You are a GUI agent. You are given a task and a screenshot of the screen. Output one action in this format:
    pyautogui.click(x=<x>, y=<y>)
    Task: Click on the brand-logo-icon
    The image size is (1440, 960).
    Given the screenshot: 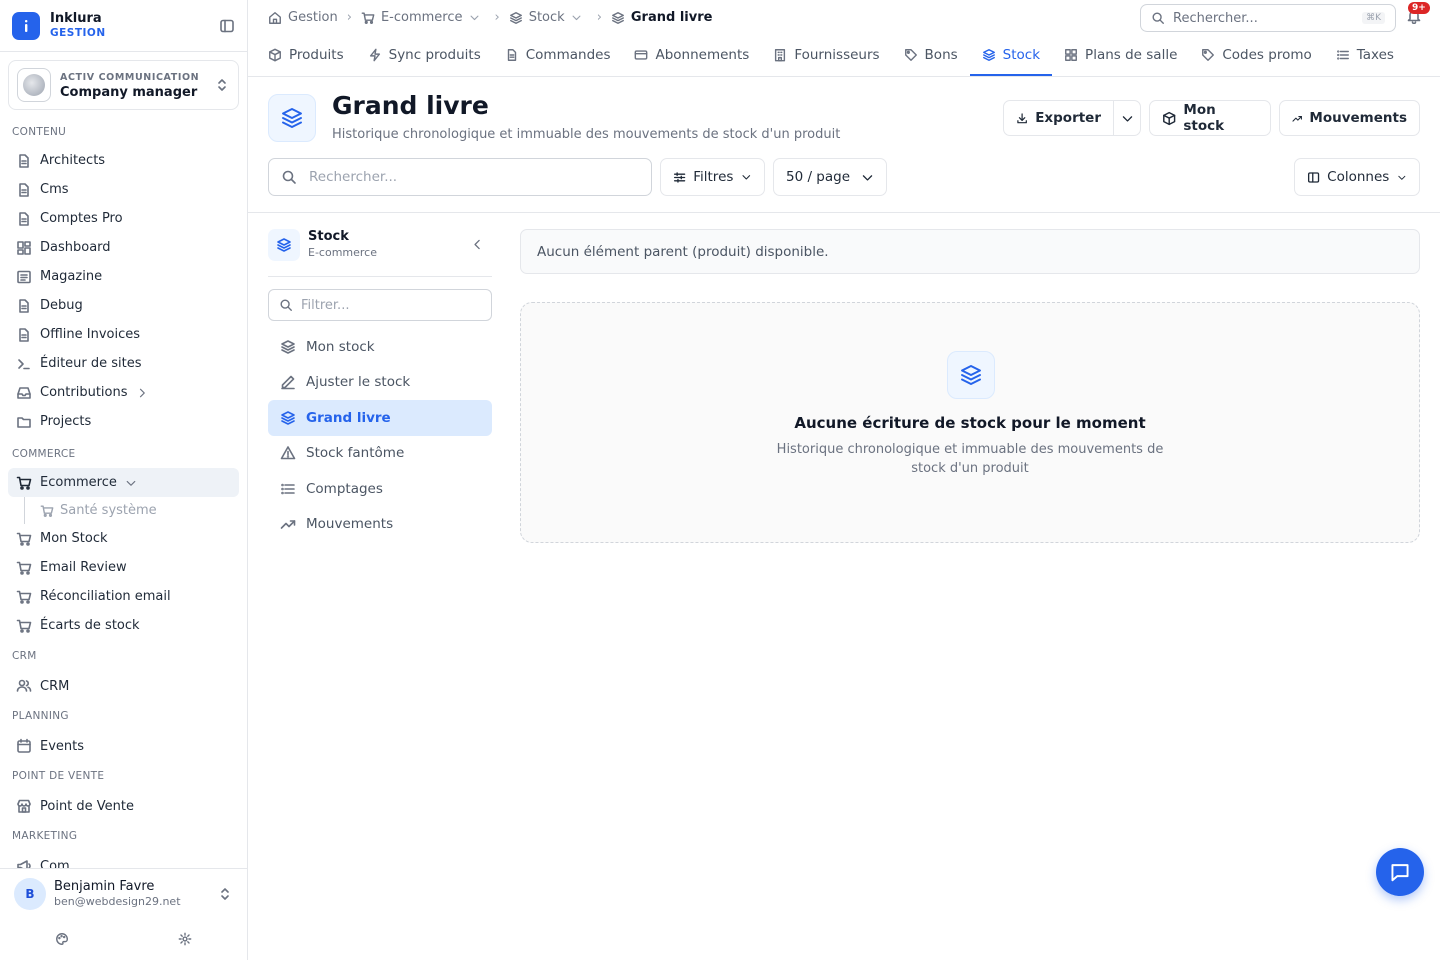 What is the action you would take?
    pyautogui.click(x=26, y=25)
    